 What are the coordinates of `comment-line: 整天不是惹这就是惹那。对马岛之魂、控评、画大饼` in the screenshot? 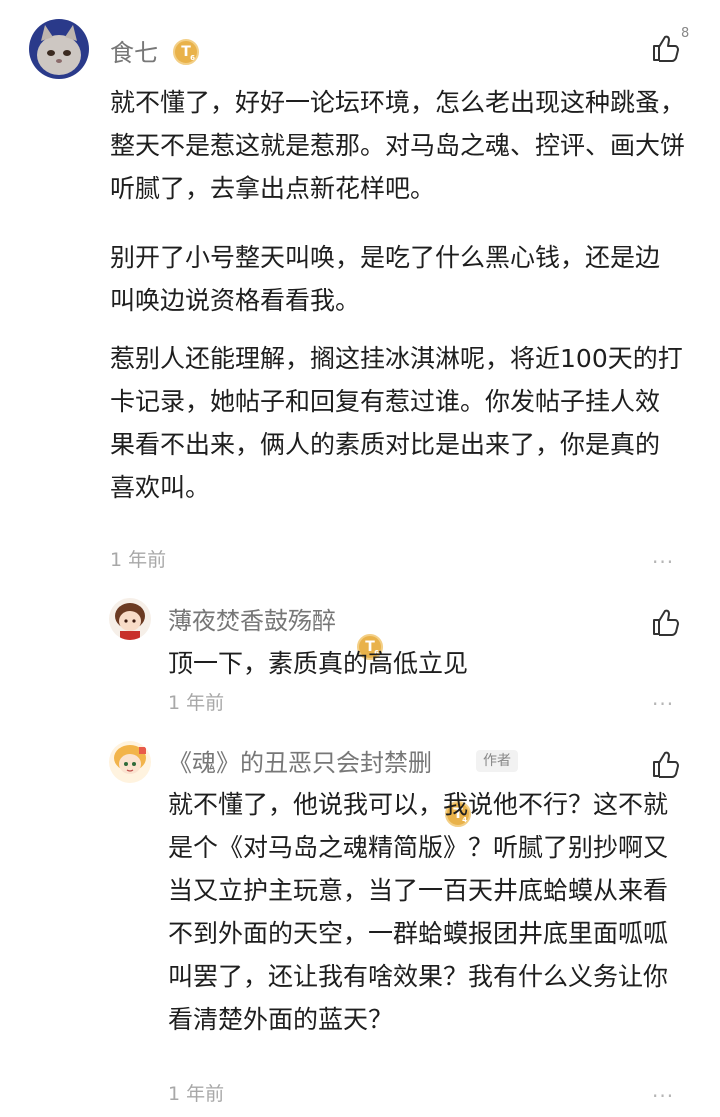 It's located at (398, 145).